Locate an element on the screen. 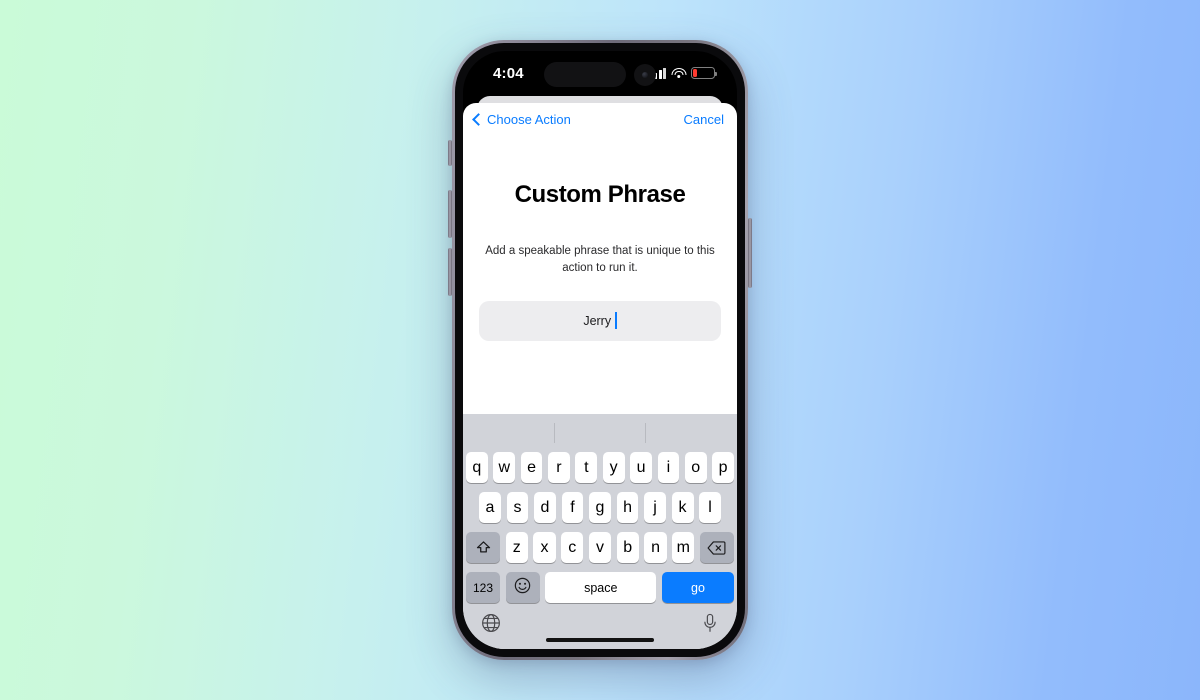  shift-icon is located at coordinates (483, 547).